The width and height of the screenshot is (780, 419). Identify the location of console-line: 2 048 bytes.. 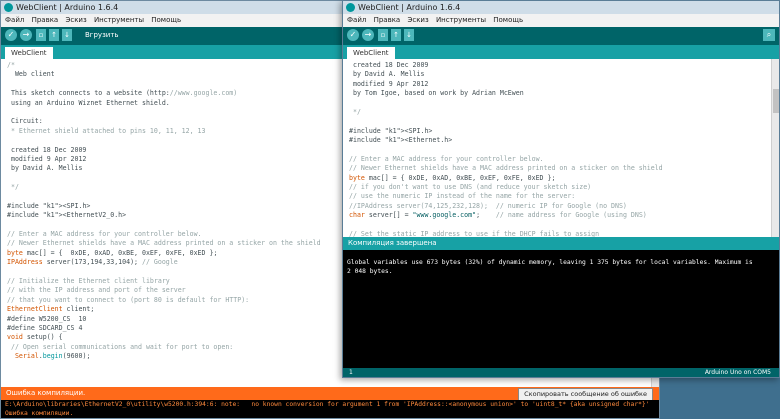
(370, 271).